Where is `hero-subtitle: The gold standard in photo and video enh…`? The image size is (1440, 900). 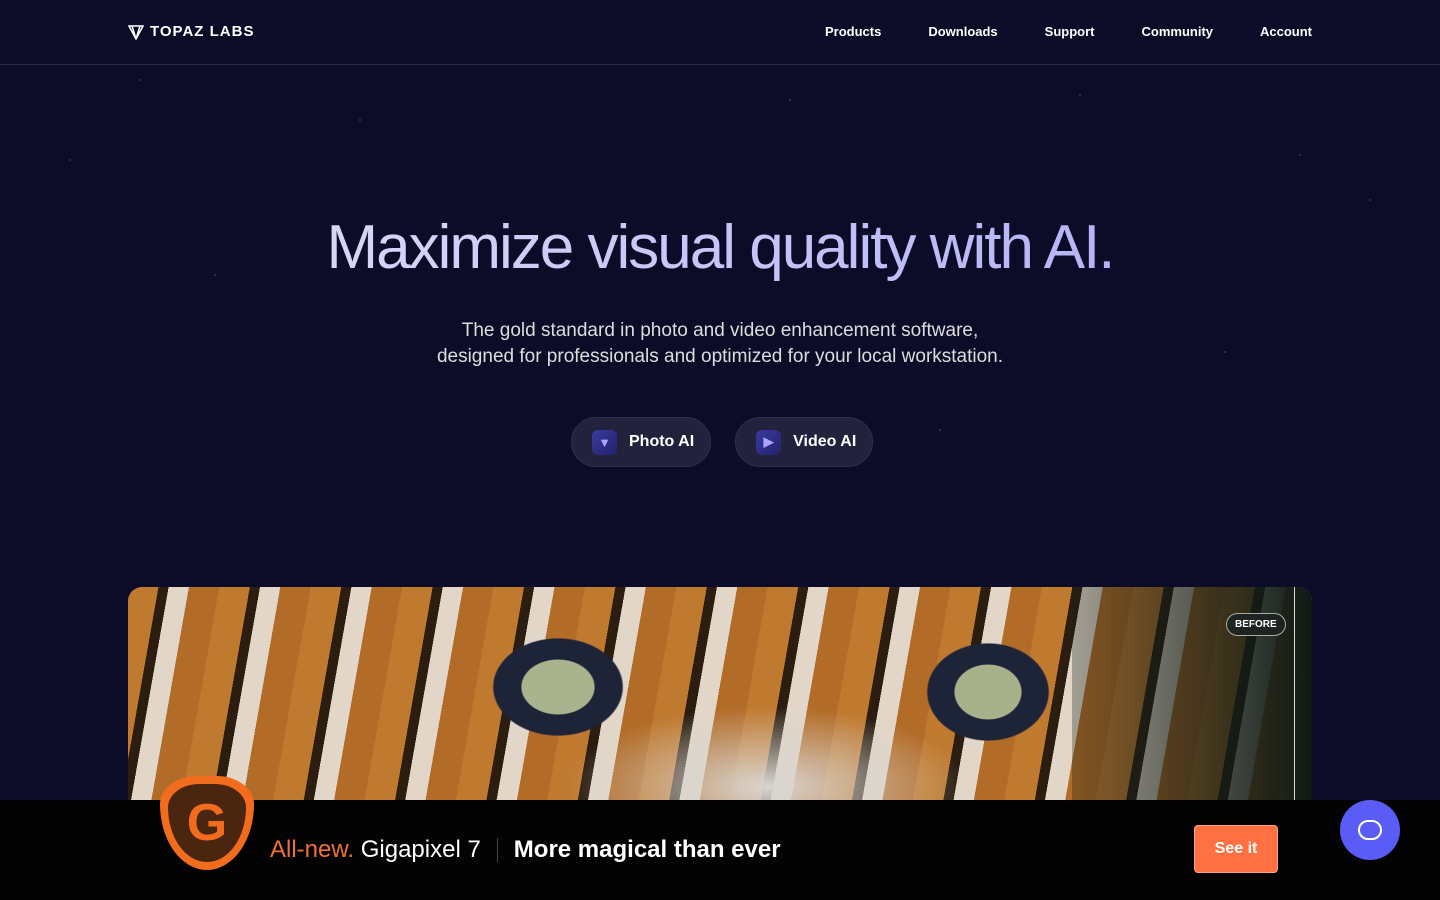 hero-subtitle: The gold standard in photo and video enh… is located at coordinates (720, 344).